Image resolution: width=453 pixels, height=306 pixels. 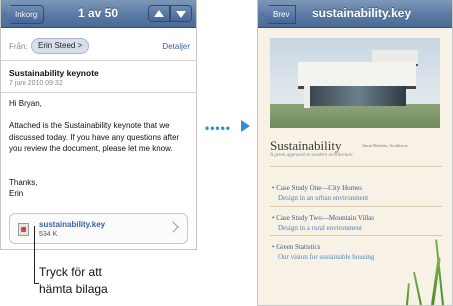 What do you see at coordinates (16, 193) in the screenshot?
I see `message-signature: Erin` at bounding box center [16, 193].